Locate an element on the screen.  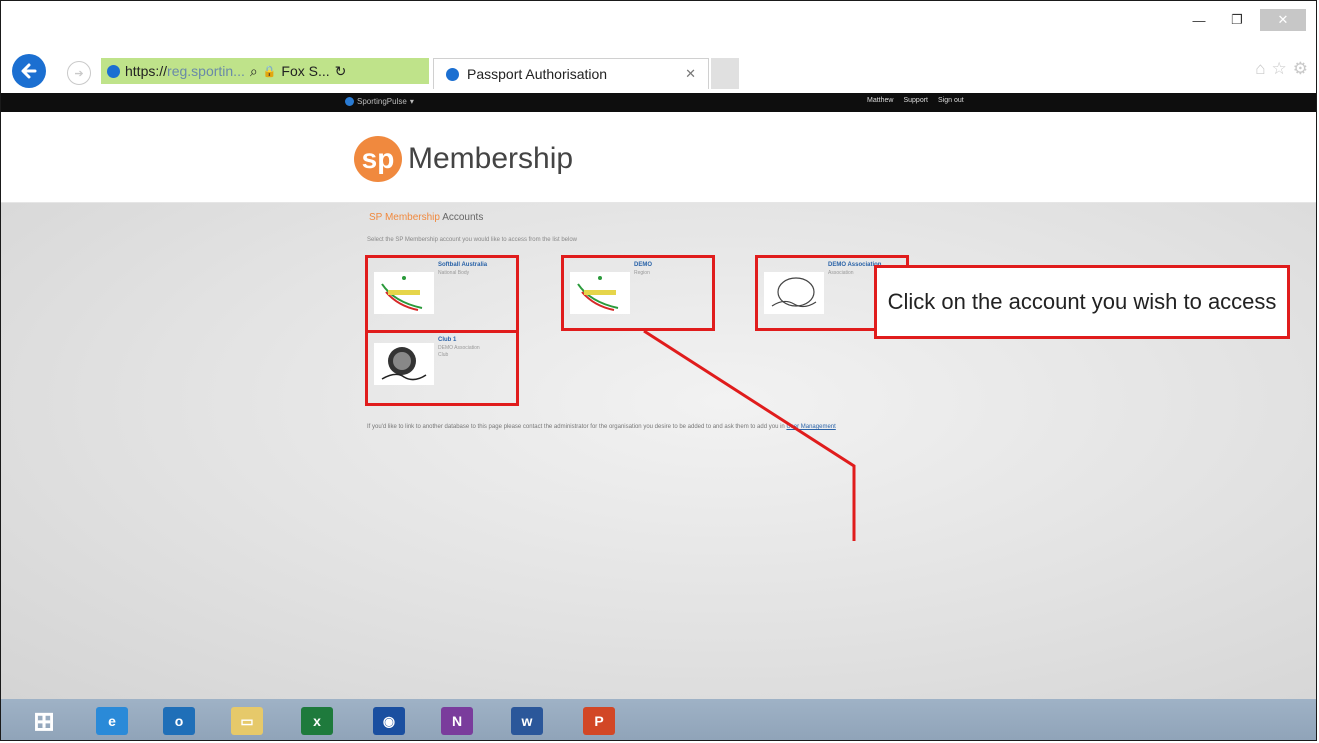
account-type: Region is located at coordinates (642, 273).